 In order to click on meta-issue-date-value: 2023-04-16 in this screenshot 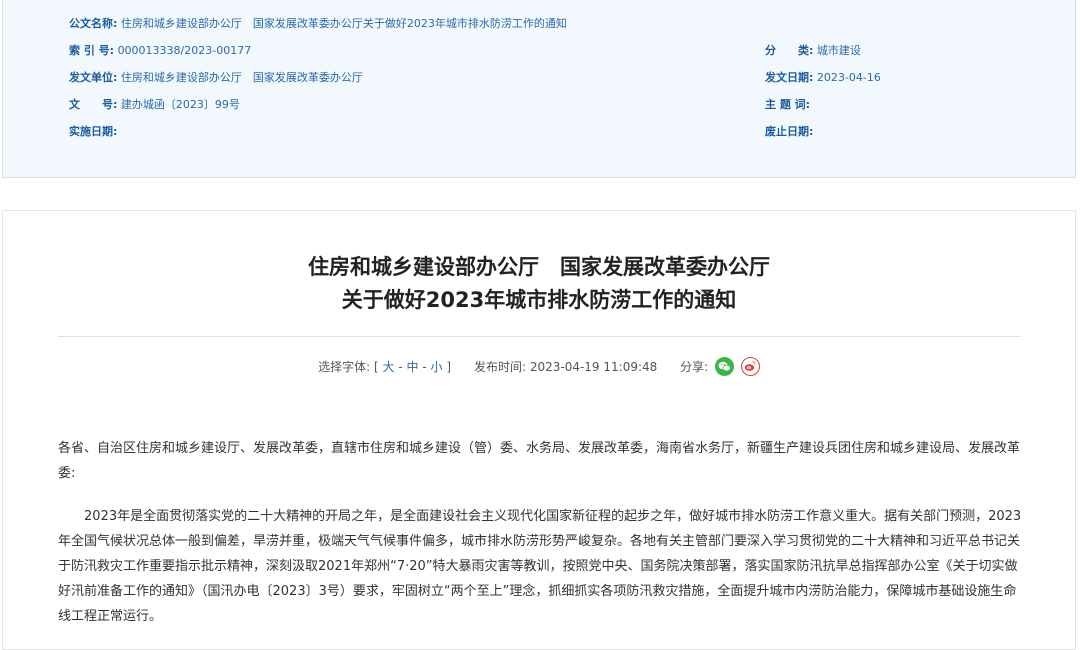, I will do `click(848, 77)`.